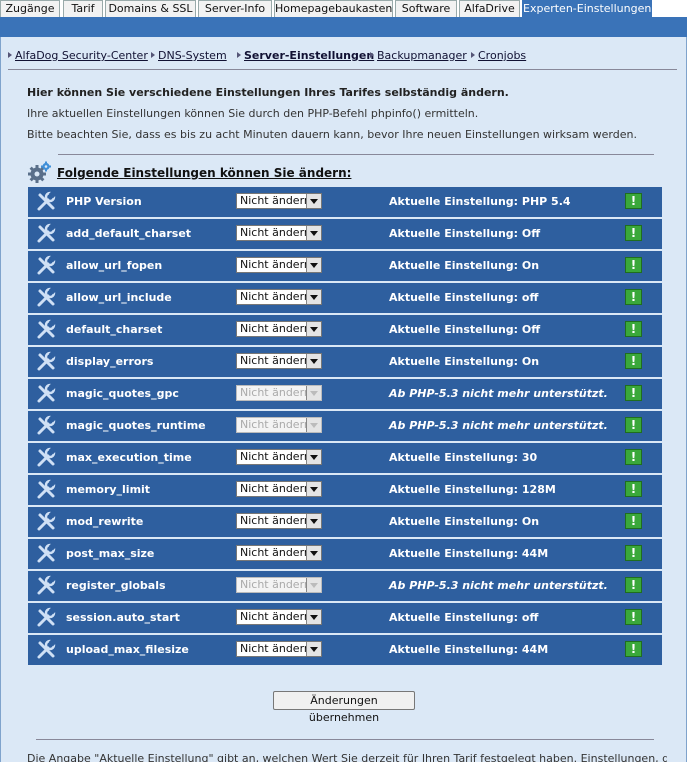 The height and width of the screenshot is (762, 687). I want to click on tab-domains-ssl: Domains & SSL, so click(150, 8).